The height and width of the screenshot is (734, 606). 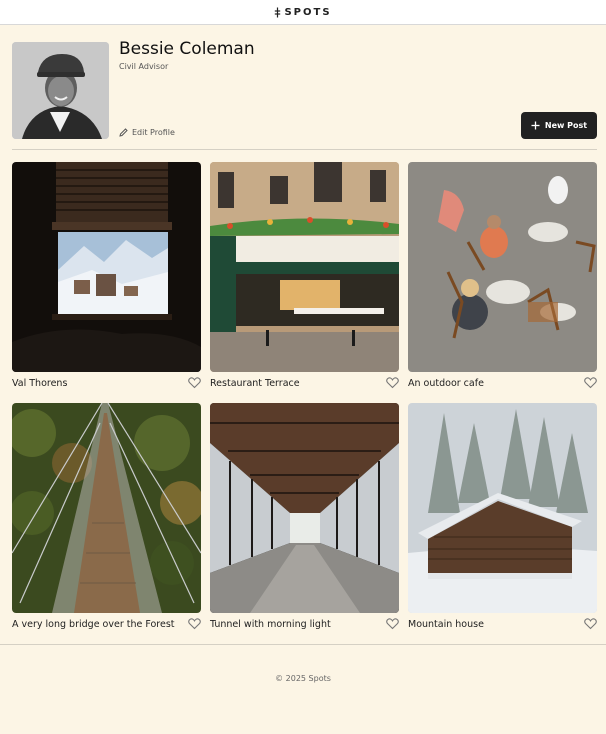 What do you see at coordinates (566, 125) in the screenshot?
I see `new-post-label: New Post` at bounding box center [566, 125].